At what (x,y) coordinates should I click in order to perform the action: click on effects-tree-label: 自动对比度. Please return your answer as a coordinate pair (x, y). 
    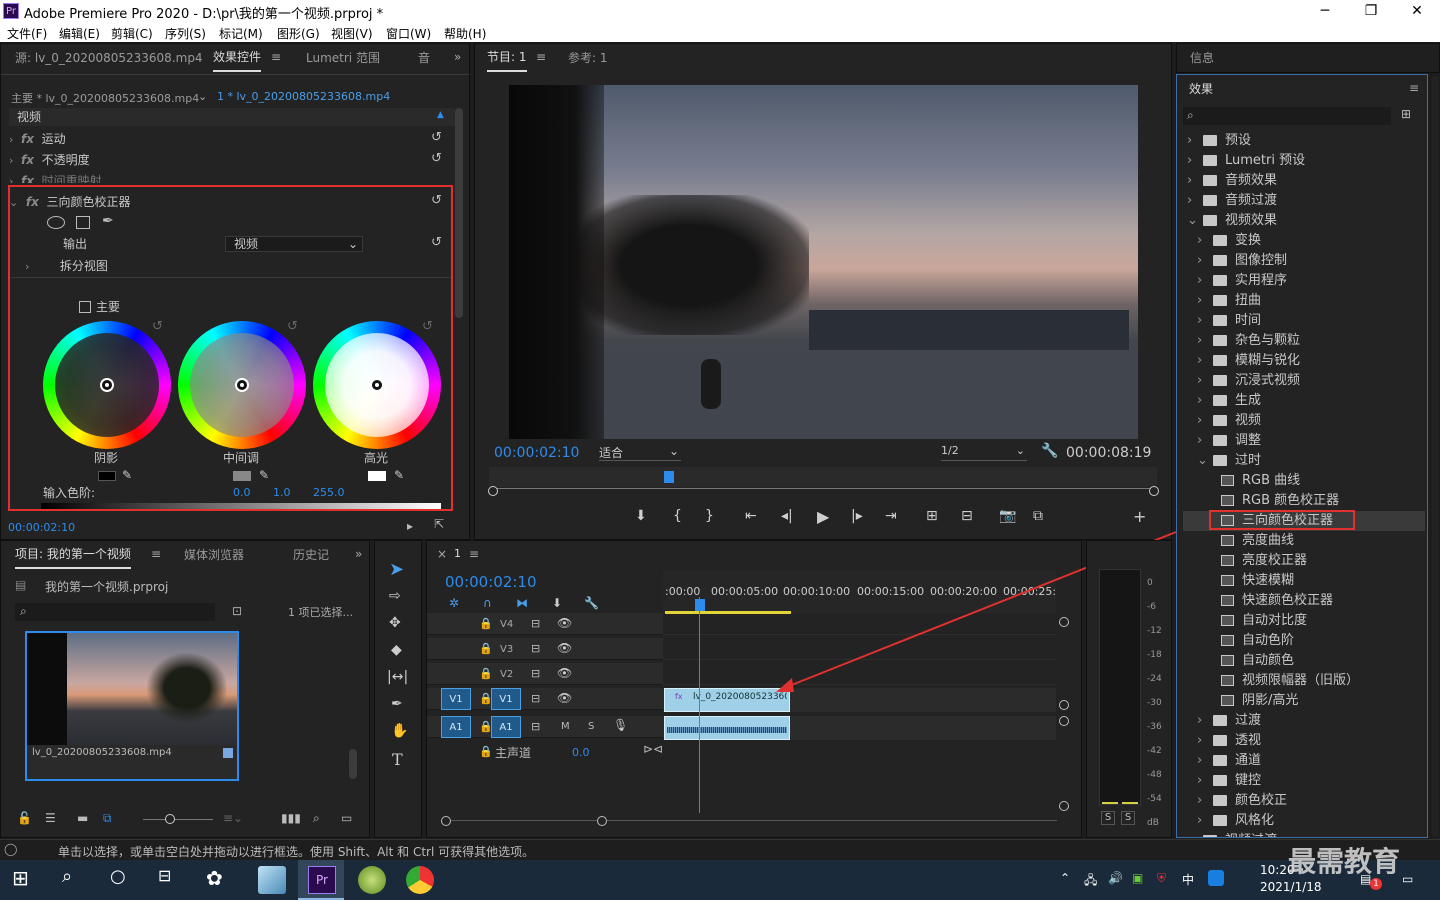
    Looking at the image, I should click on (1275, 620).